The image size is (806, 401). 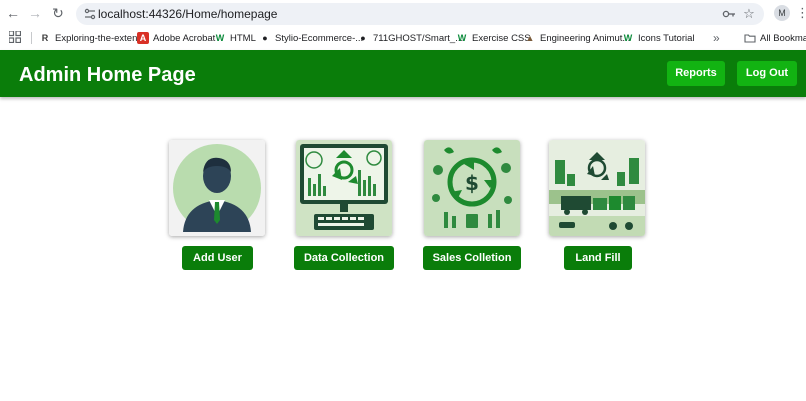 I want to click on all-bookmarks-label: All Bookmarks, so click(x=783, y=38).